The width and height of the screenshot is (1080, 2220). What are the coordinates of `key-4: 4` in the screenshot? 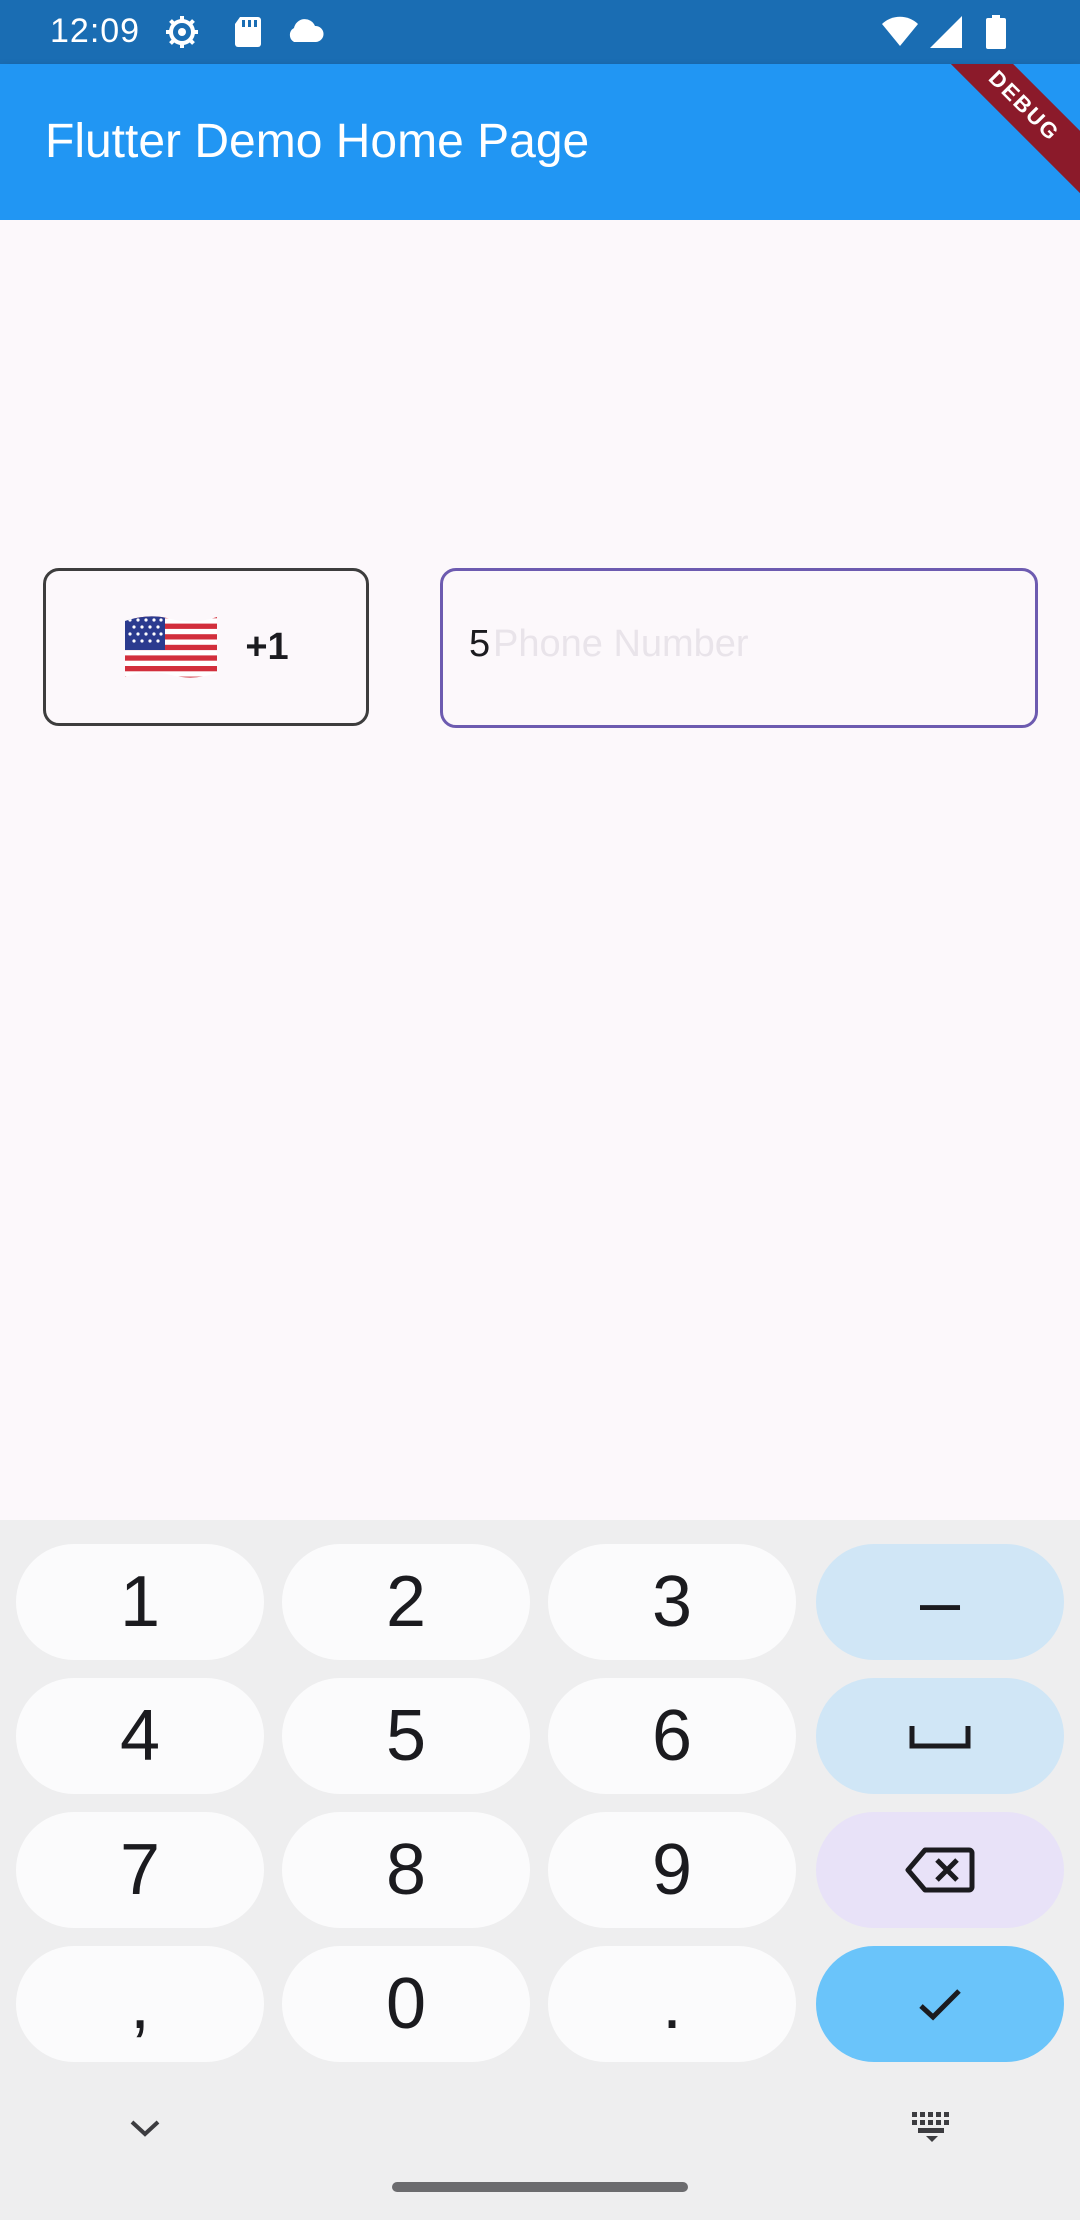 It's located at (140, 1736).